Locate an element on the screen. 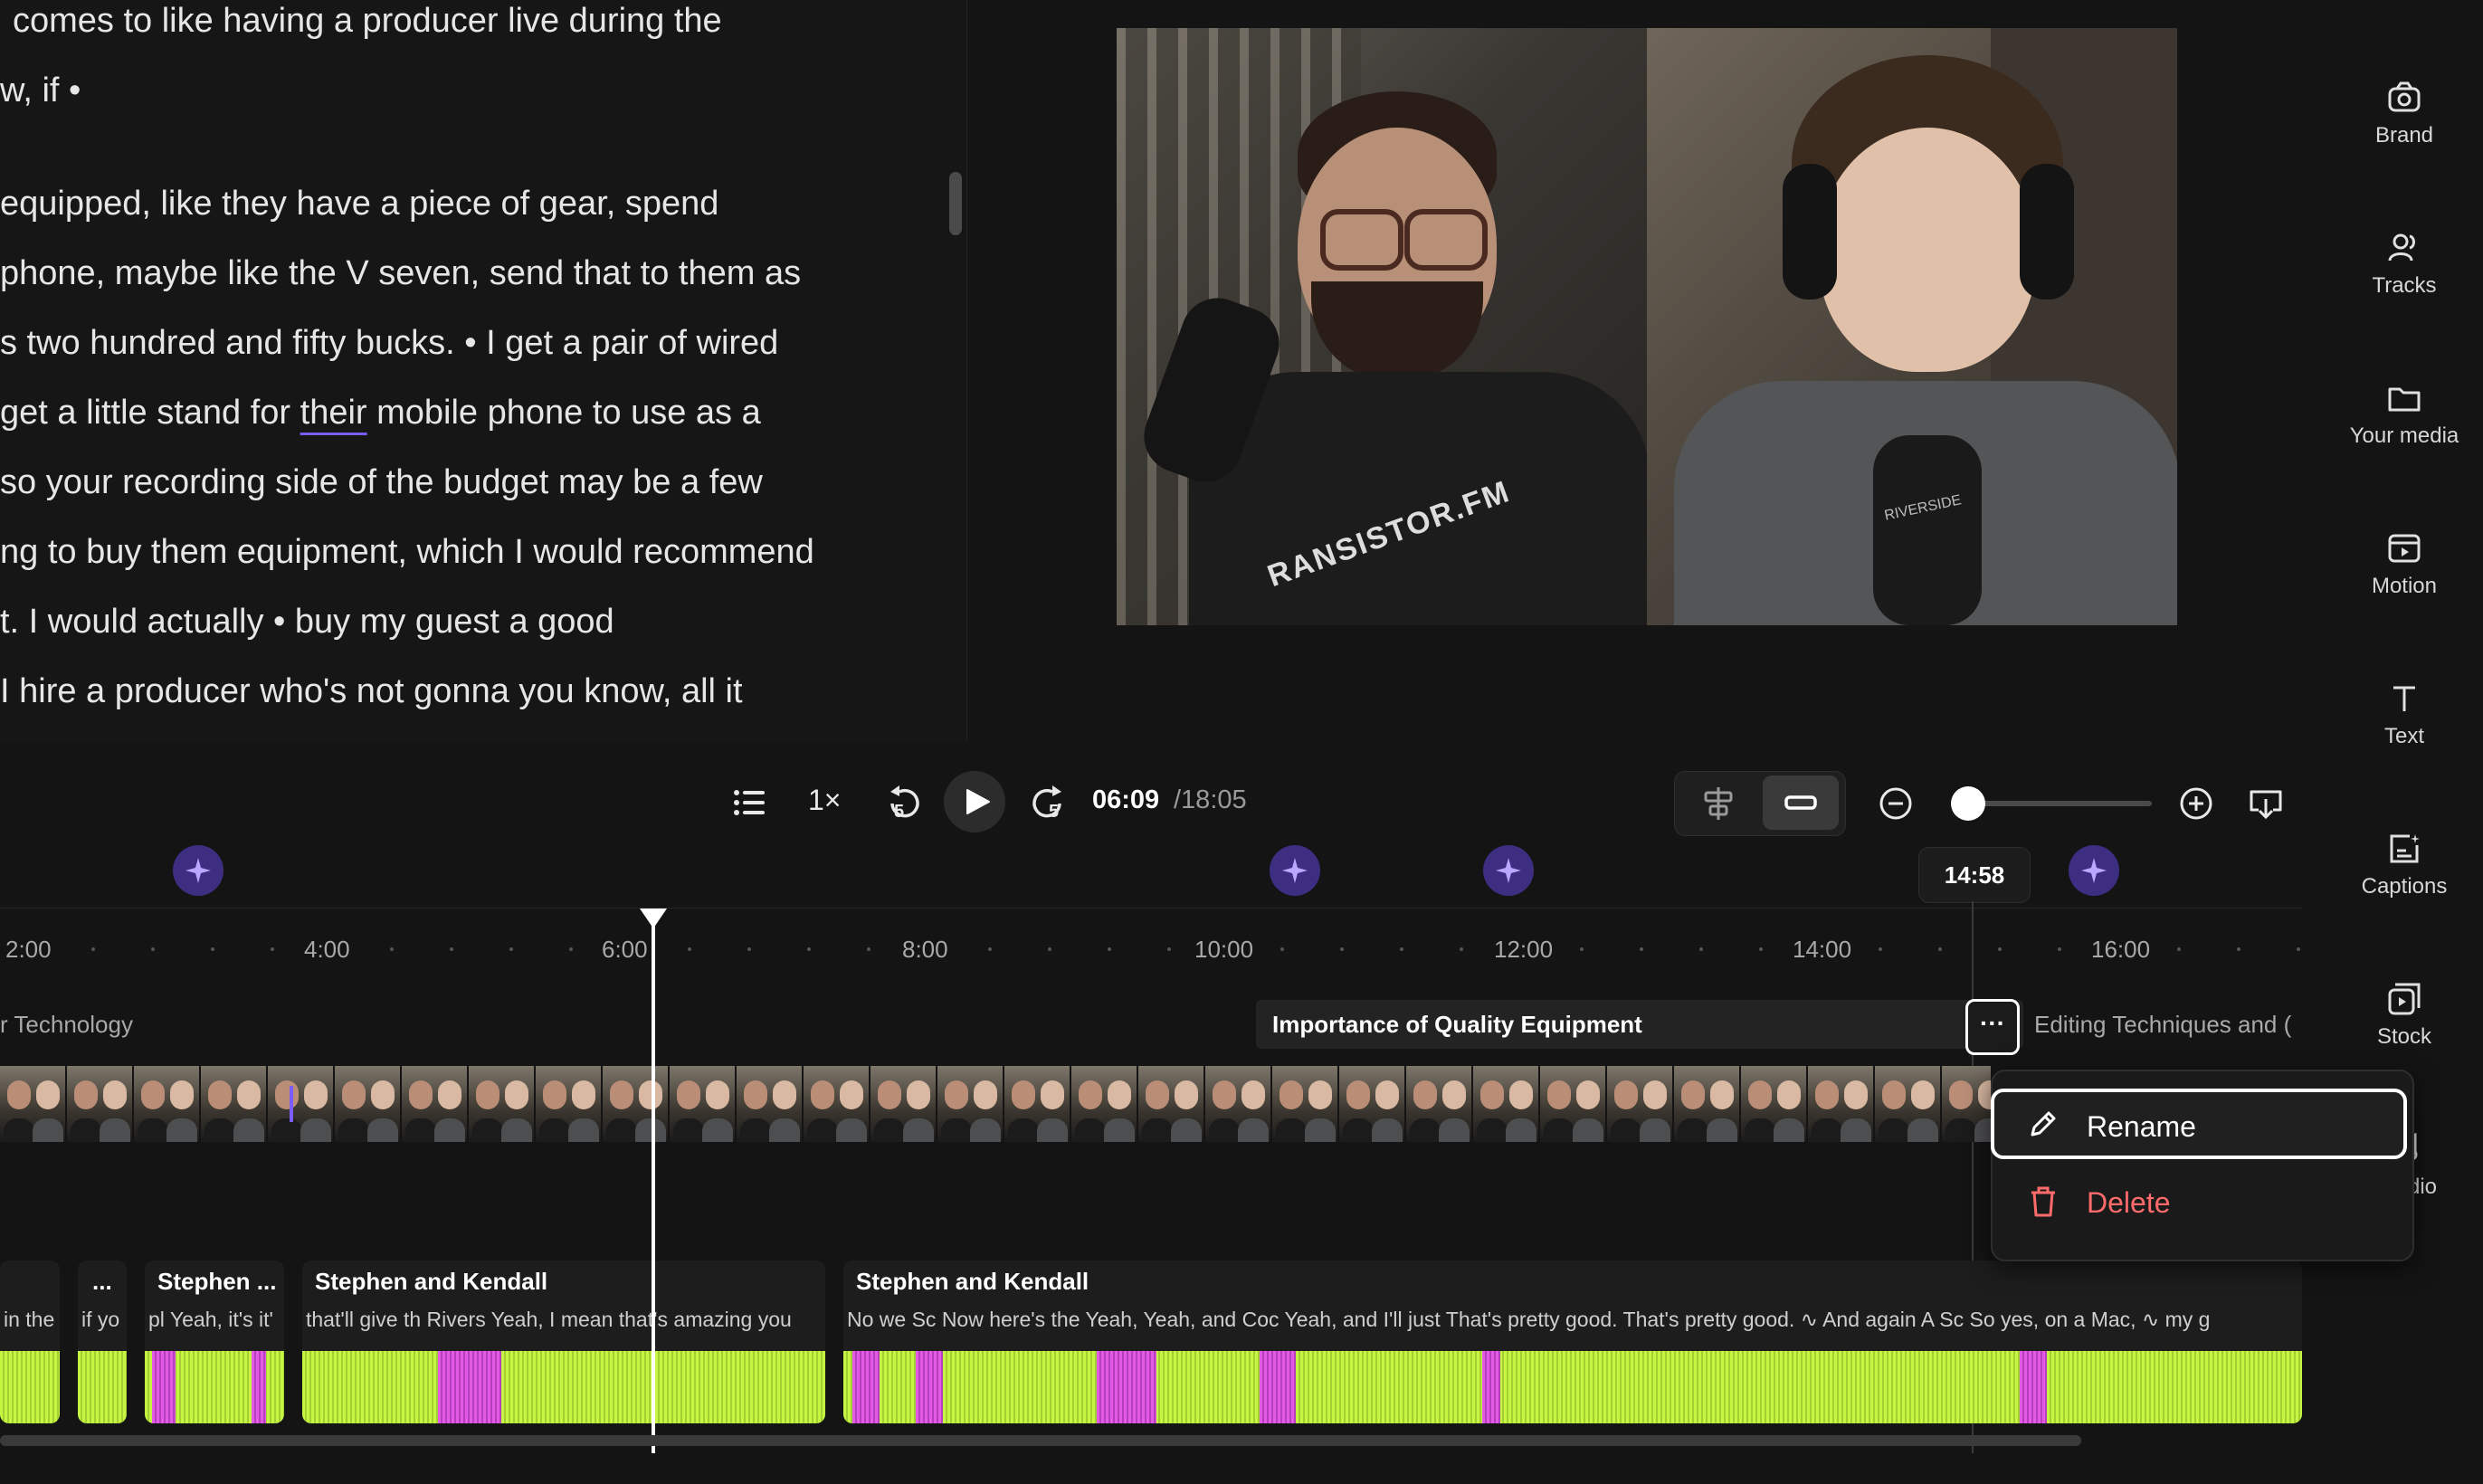  headphone-left is located at coordinates (1810, 232).